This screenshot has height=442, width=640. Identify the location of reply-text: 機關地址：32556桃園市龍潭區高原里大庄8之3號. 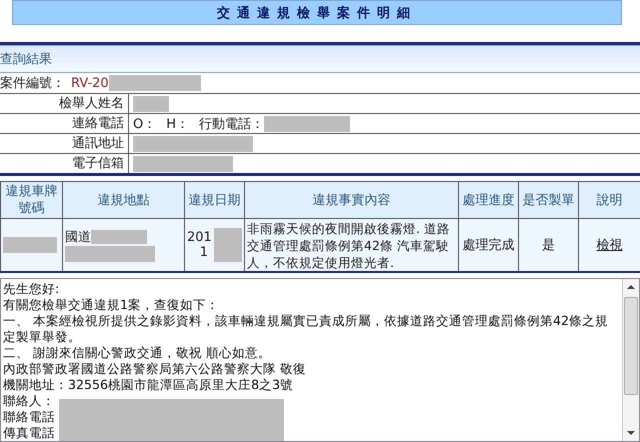
(148, 385).